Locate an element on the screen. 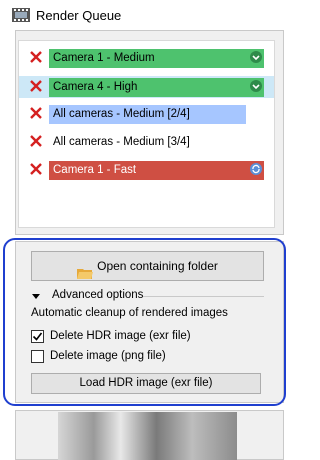 The image size is (320, 460). queue-item-label: Camera 1 - Medium is located at coordinates (156, 58).